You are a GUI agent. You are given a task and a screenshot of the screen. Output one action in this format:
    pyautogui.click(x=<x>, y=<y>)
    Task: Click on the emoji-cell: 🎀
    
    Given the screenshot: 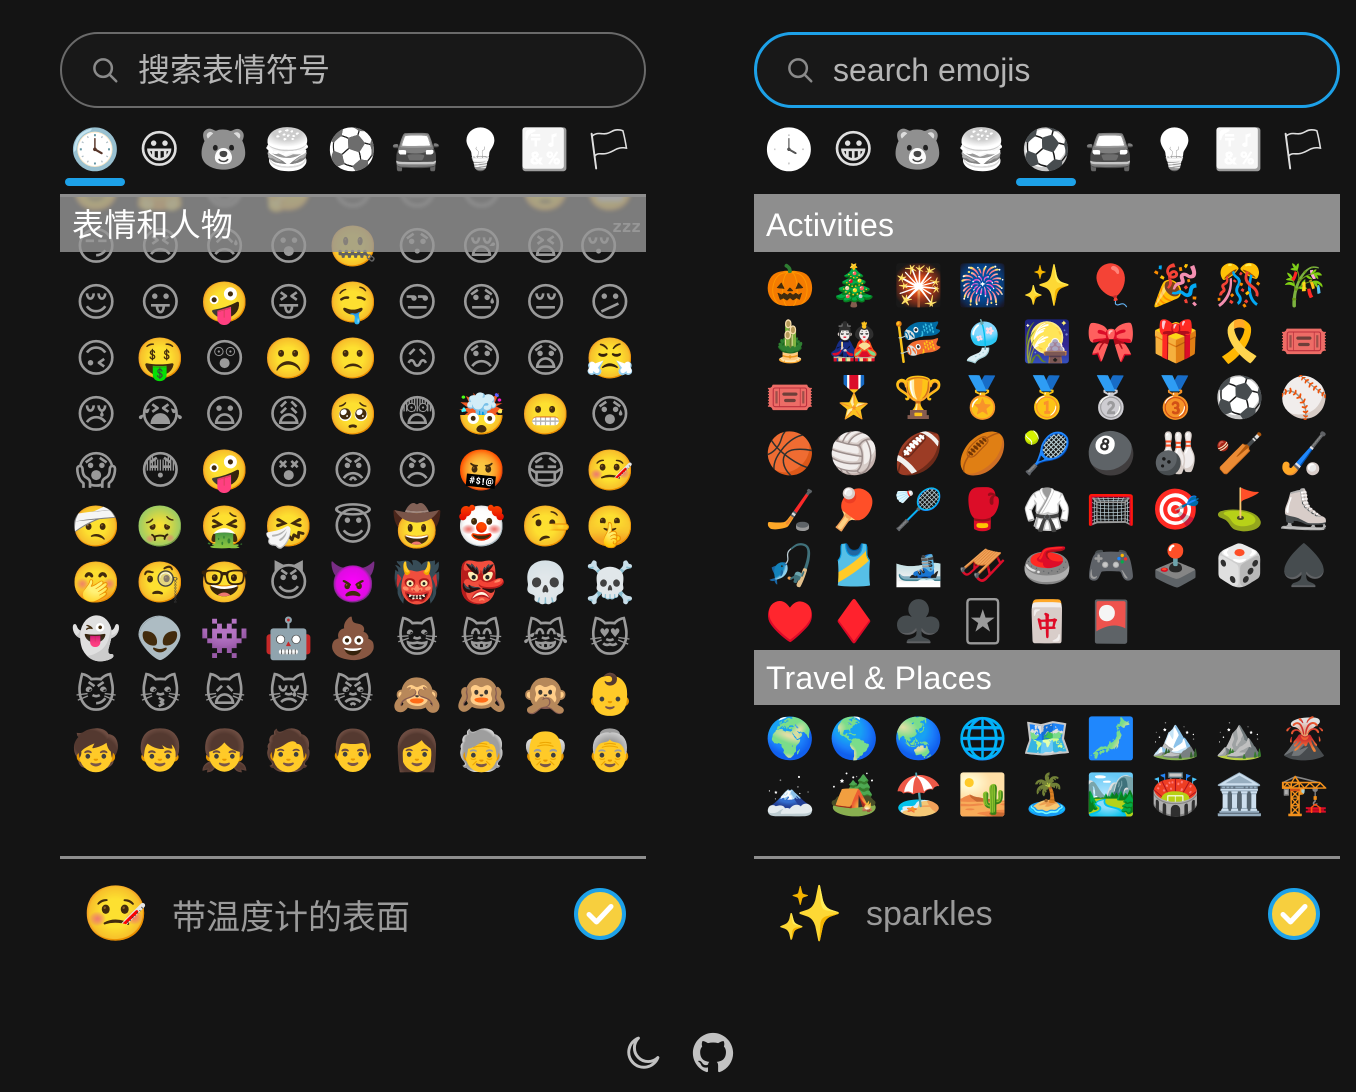 What is the action you would take?
    pyautogui.click(x=1111, y=342)
    